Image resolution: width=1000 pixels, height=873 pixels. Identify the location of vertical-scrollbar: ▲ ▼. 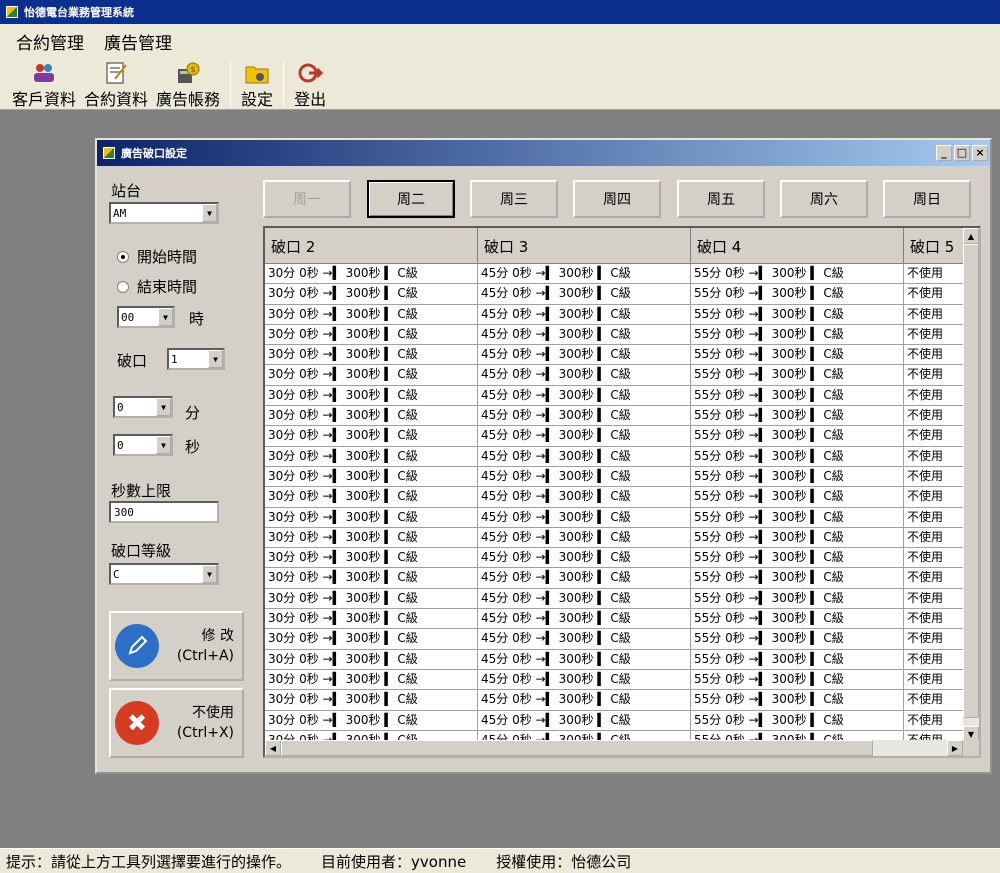
(971, 485).